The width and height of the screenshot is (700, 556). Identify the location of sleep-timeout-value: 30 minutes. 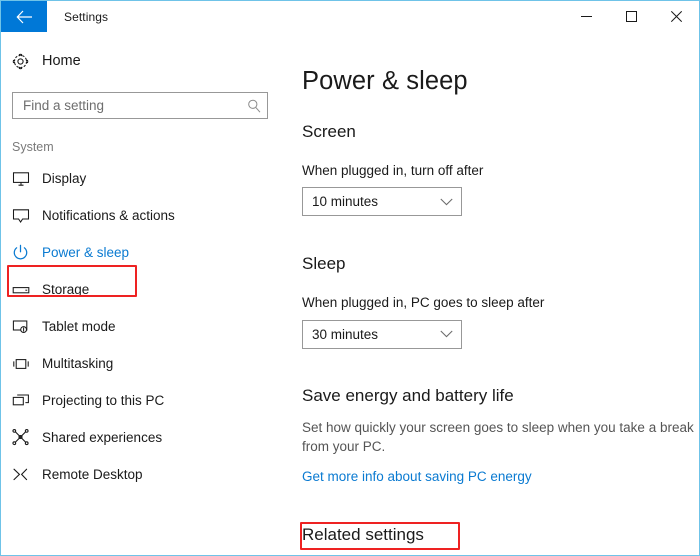
(345, 334).